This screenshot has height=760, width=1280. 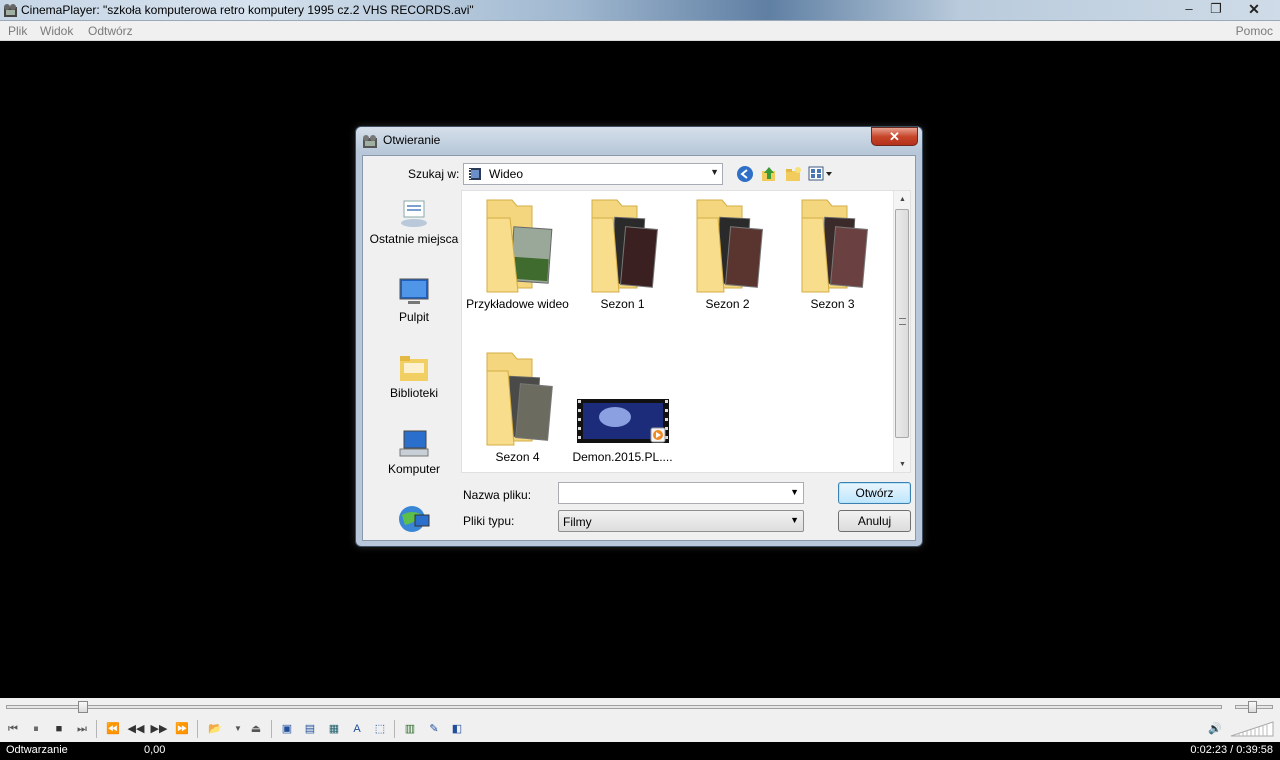 I want to click on seek-track, so click(x=614, y=707).